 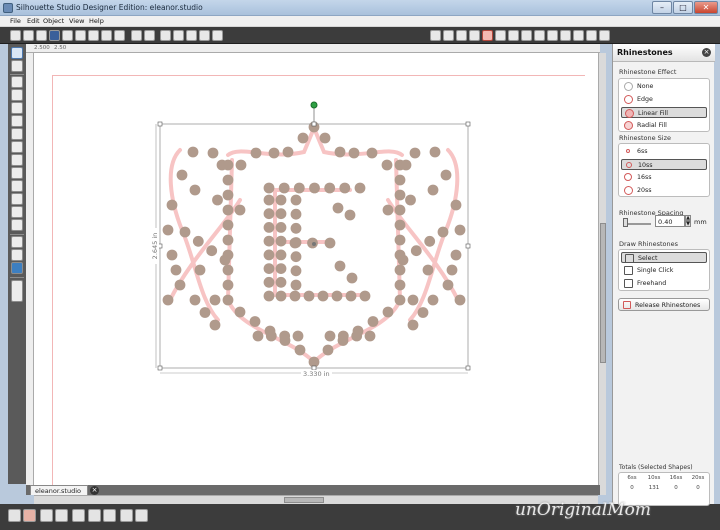 I want to click on freehand-tool-icon, so click(x=17, y=173).